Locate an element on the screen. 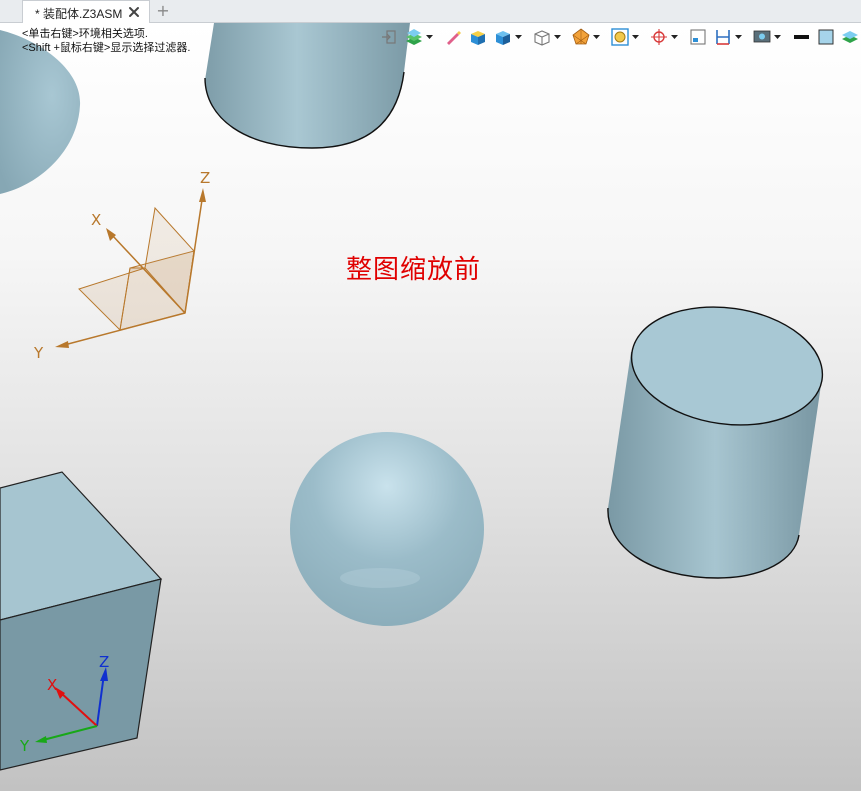 The image size is (861, 791). annotation-text: 整图缩放前 is located at coordinates (414, 270).